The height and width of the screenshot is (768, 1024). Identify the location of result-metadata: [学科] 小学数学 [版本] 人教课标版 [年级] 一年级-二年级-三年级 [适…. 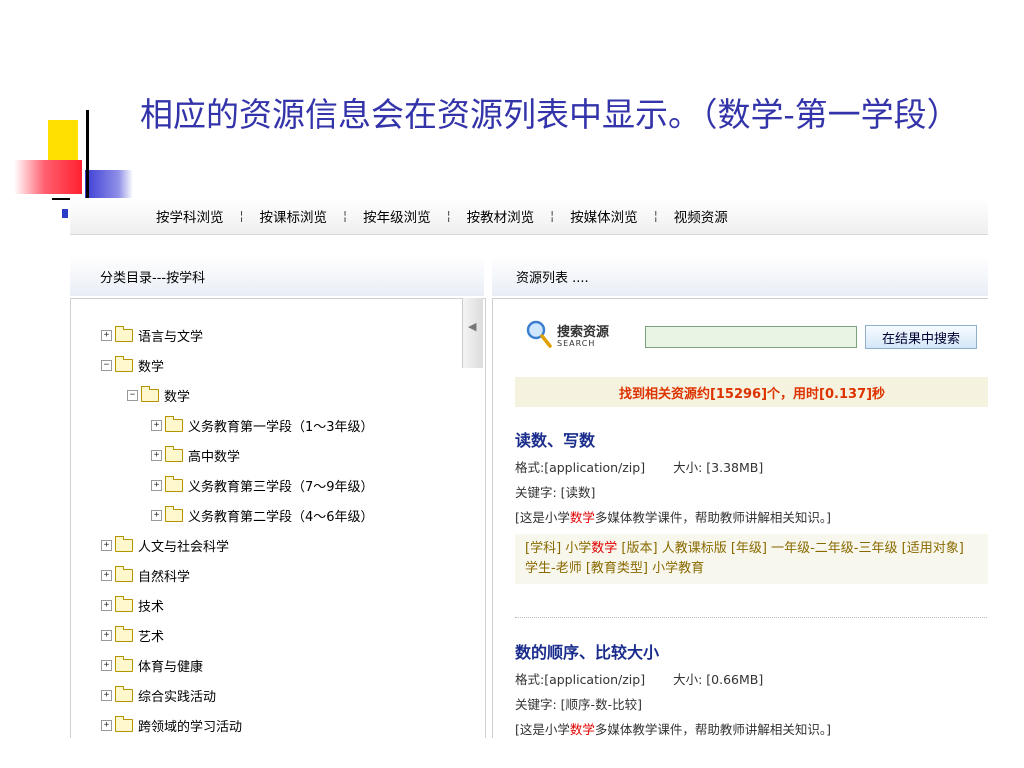
(751, 559).